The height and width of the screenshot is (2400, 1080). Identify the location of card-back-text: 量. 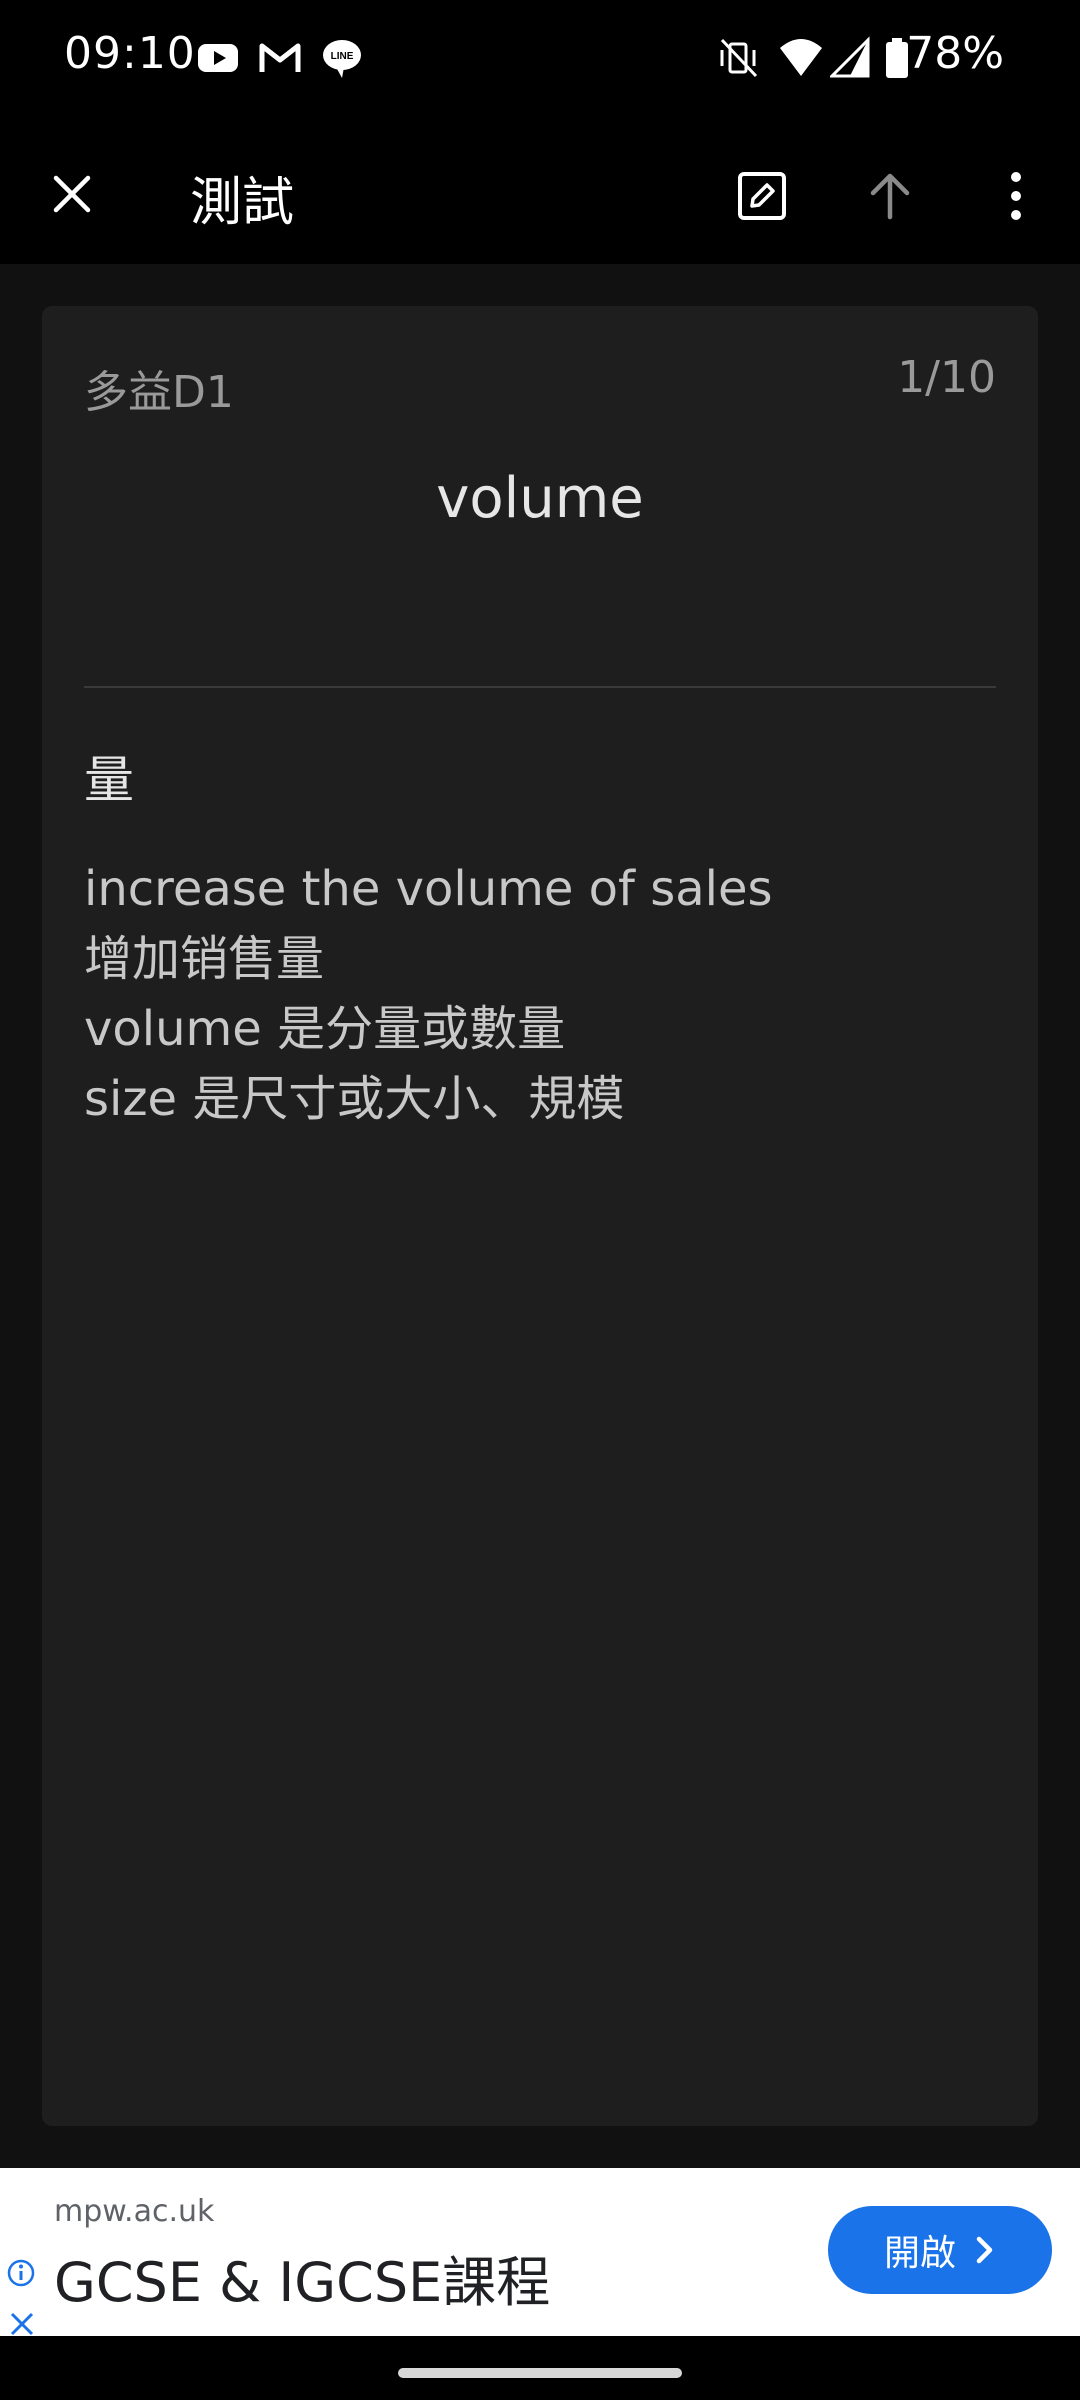
(109, 780).